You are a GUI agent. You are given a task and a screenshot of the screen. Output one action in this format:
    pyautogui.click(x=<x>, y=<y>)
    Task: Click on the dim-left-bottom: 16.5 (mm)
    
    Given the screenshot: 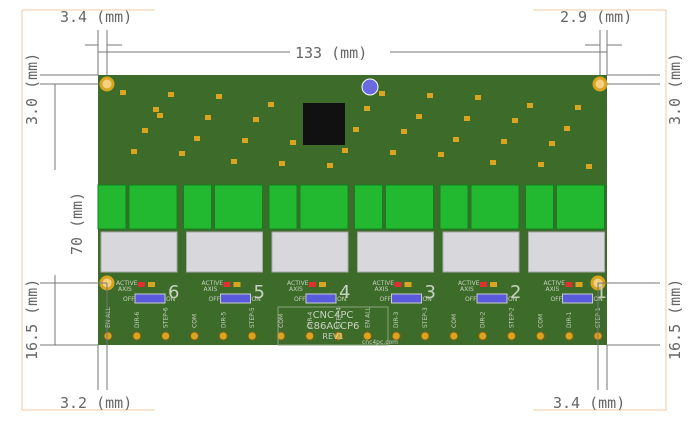 What is the action you would take?
    pyautogui.click(x=32, y=319)
    